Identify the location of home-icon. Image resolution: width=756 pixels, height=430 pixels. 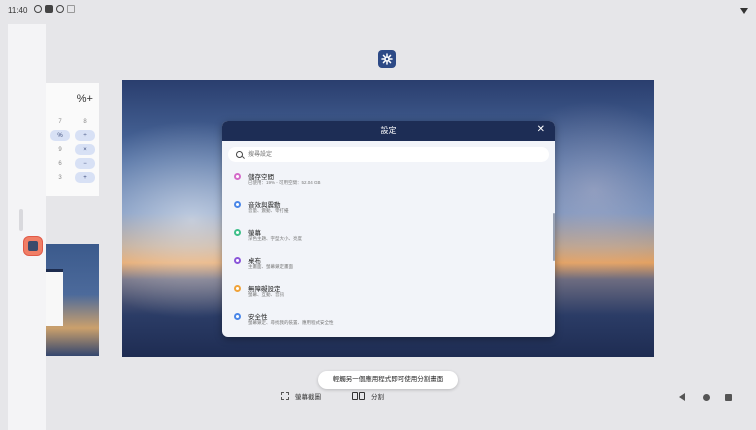
(706, 397).